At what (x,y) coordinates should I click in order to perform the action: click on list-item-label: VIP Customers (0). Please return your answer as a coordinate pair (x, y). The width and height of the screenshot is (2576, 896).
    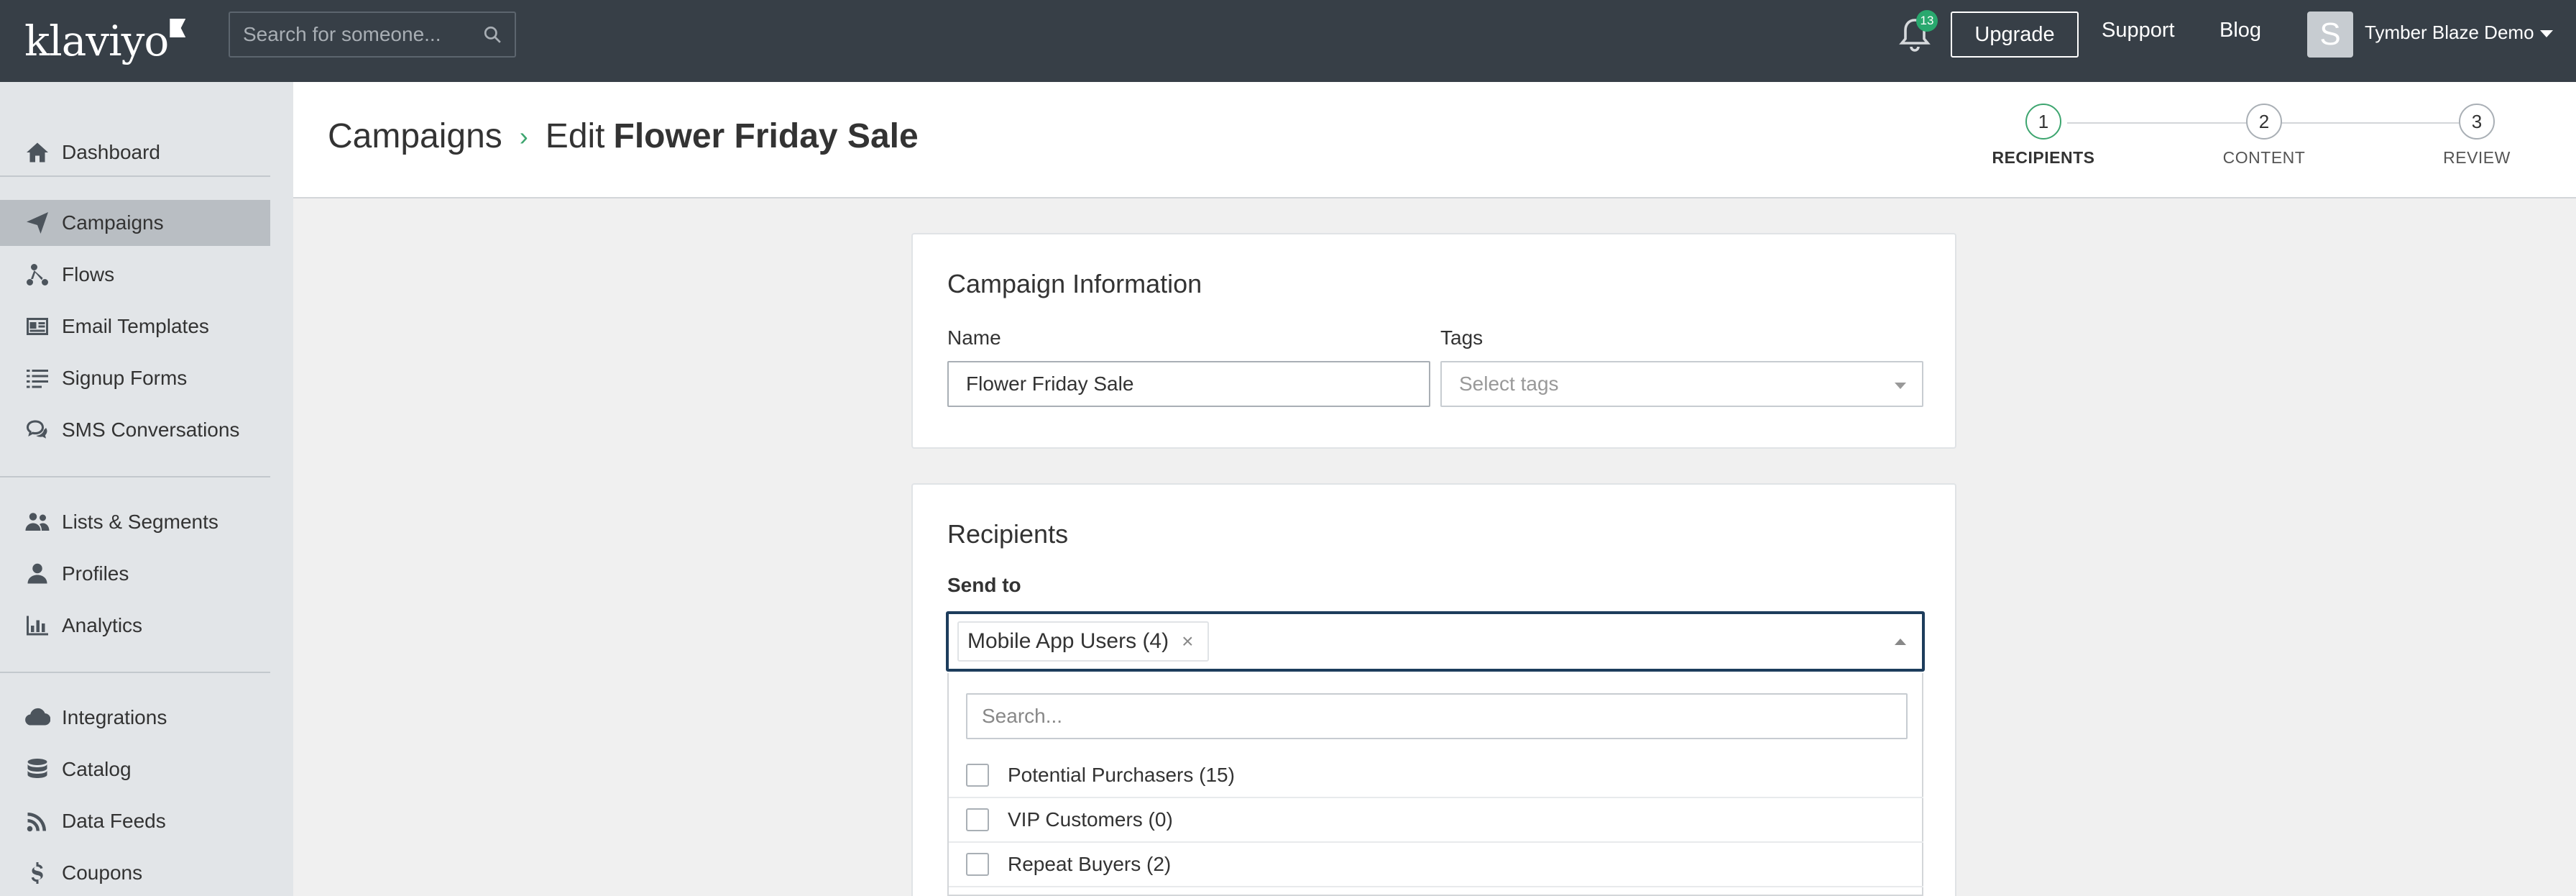
    Looking at the image, I should click on (1090, 819).